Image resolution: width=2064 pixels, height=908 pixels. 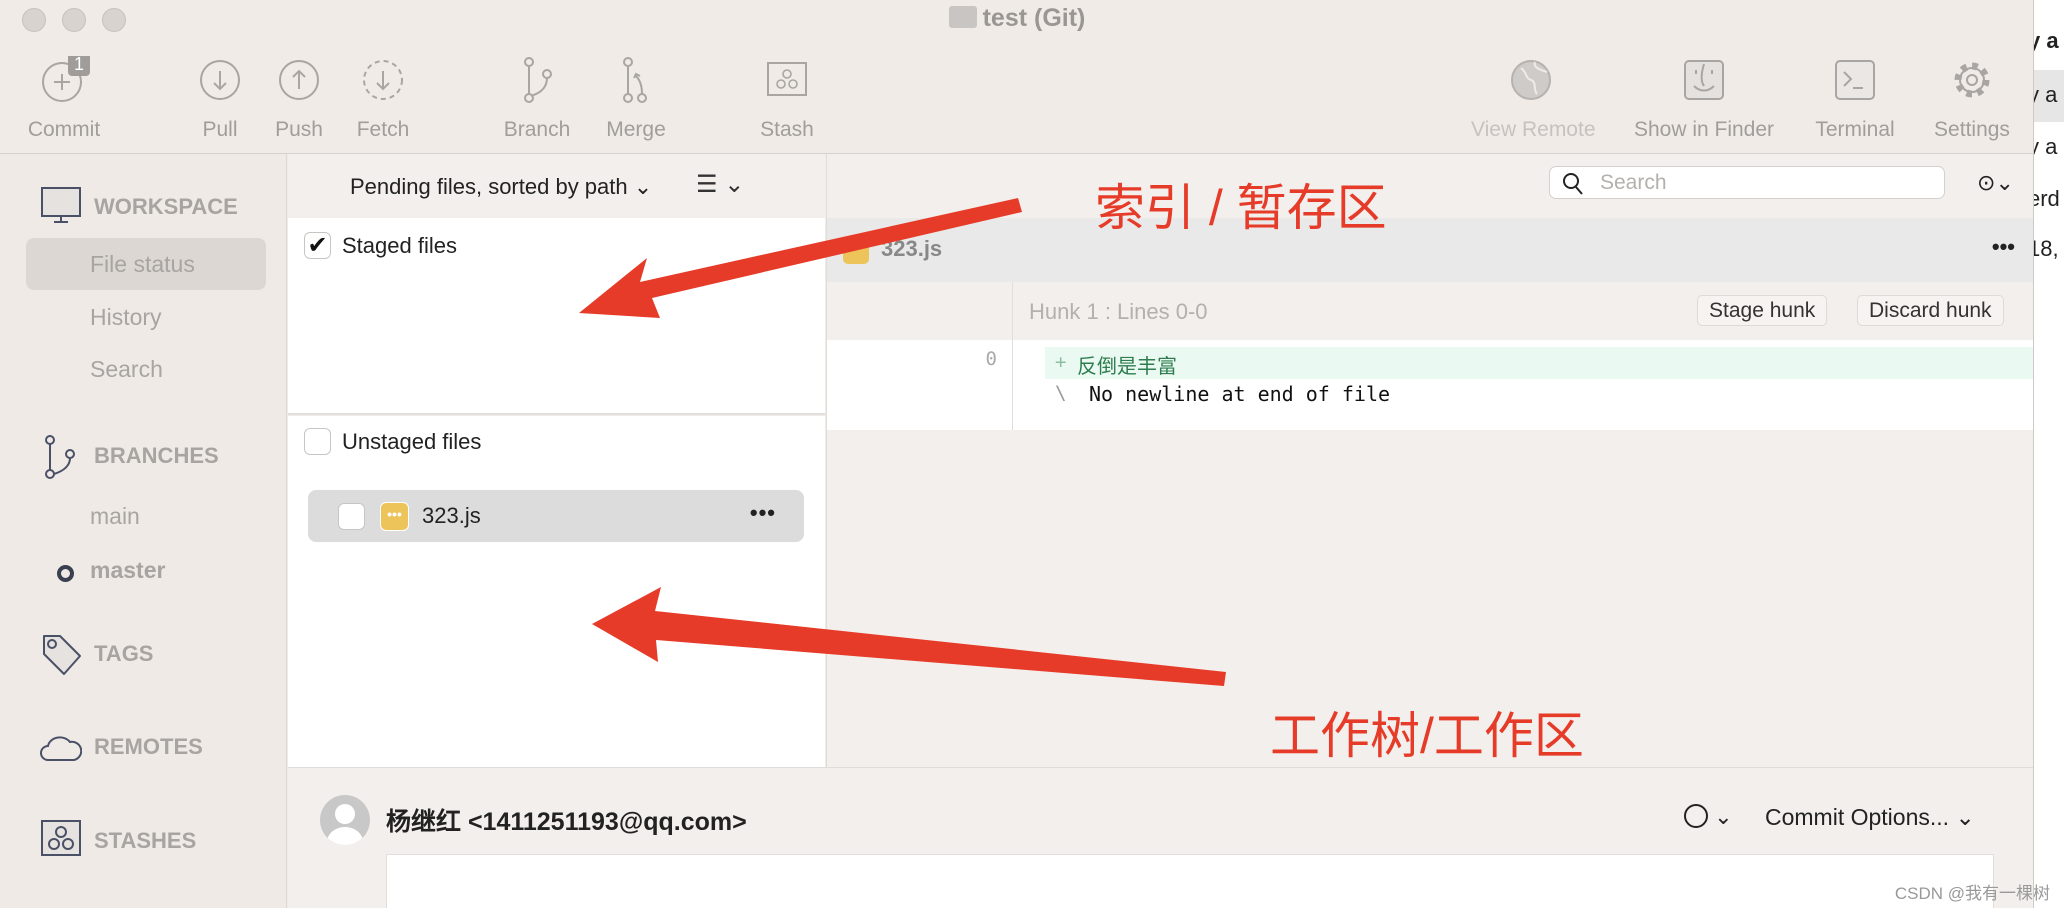 I want to click on watermark: CSDN @我有一棵树, so click(x=1972, y=893).